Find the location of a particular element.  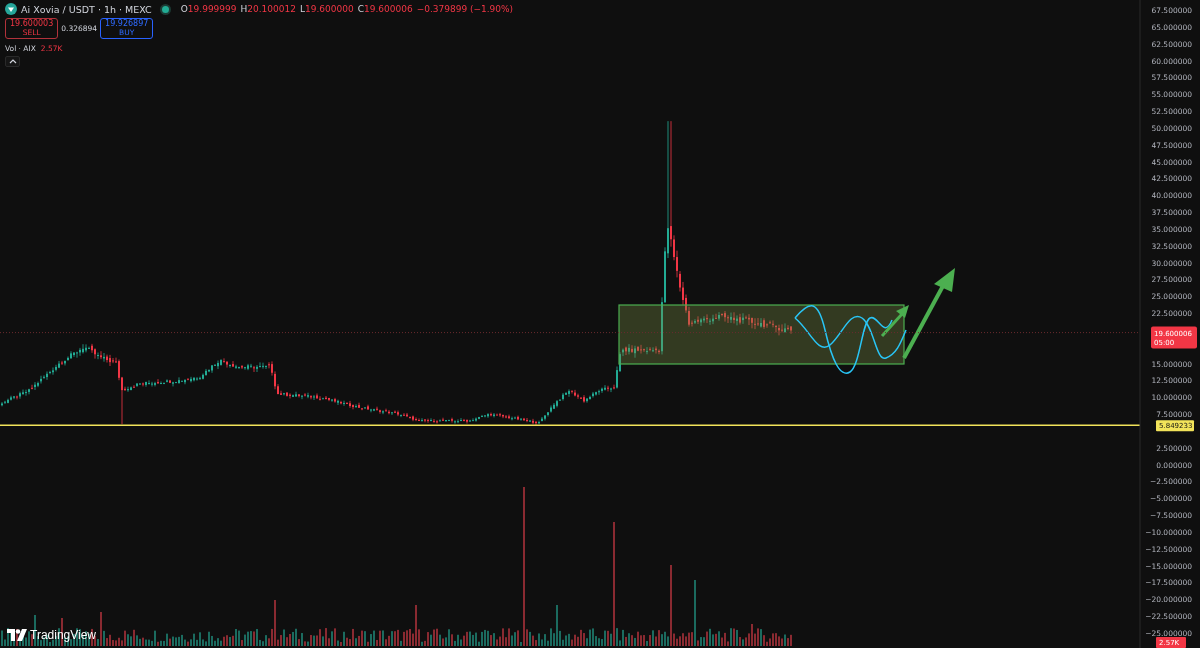

price-change: −0.379899 (−1.90%) is located at coordinates (465, 9).